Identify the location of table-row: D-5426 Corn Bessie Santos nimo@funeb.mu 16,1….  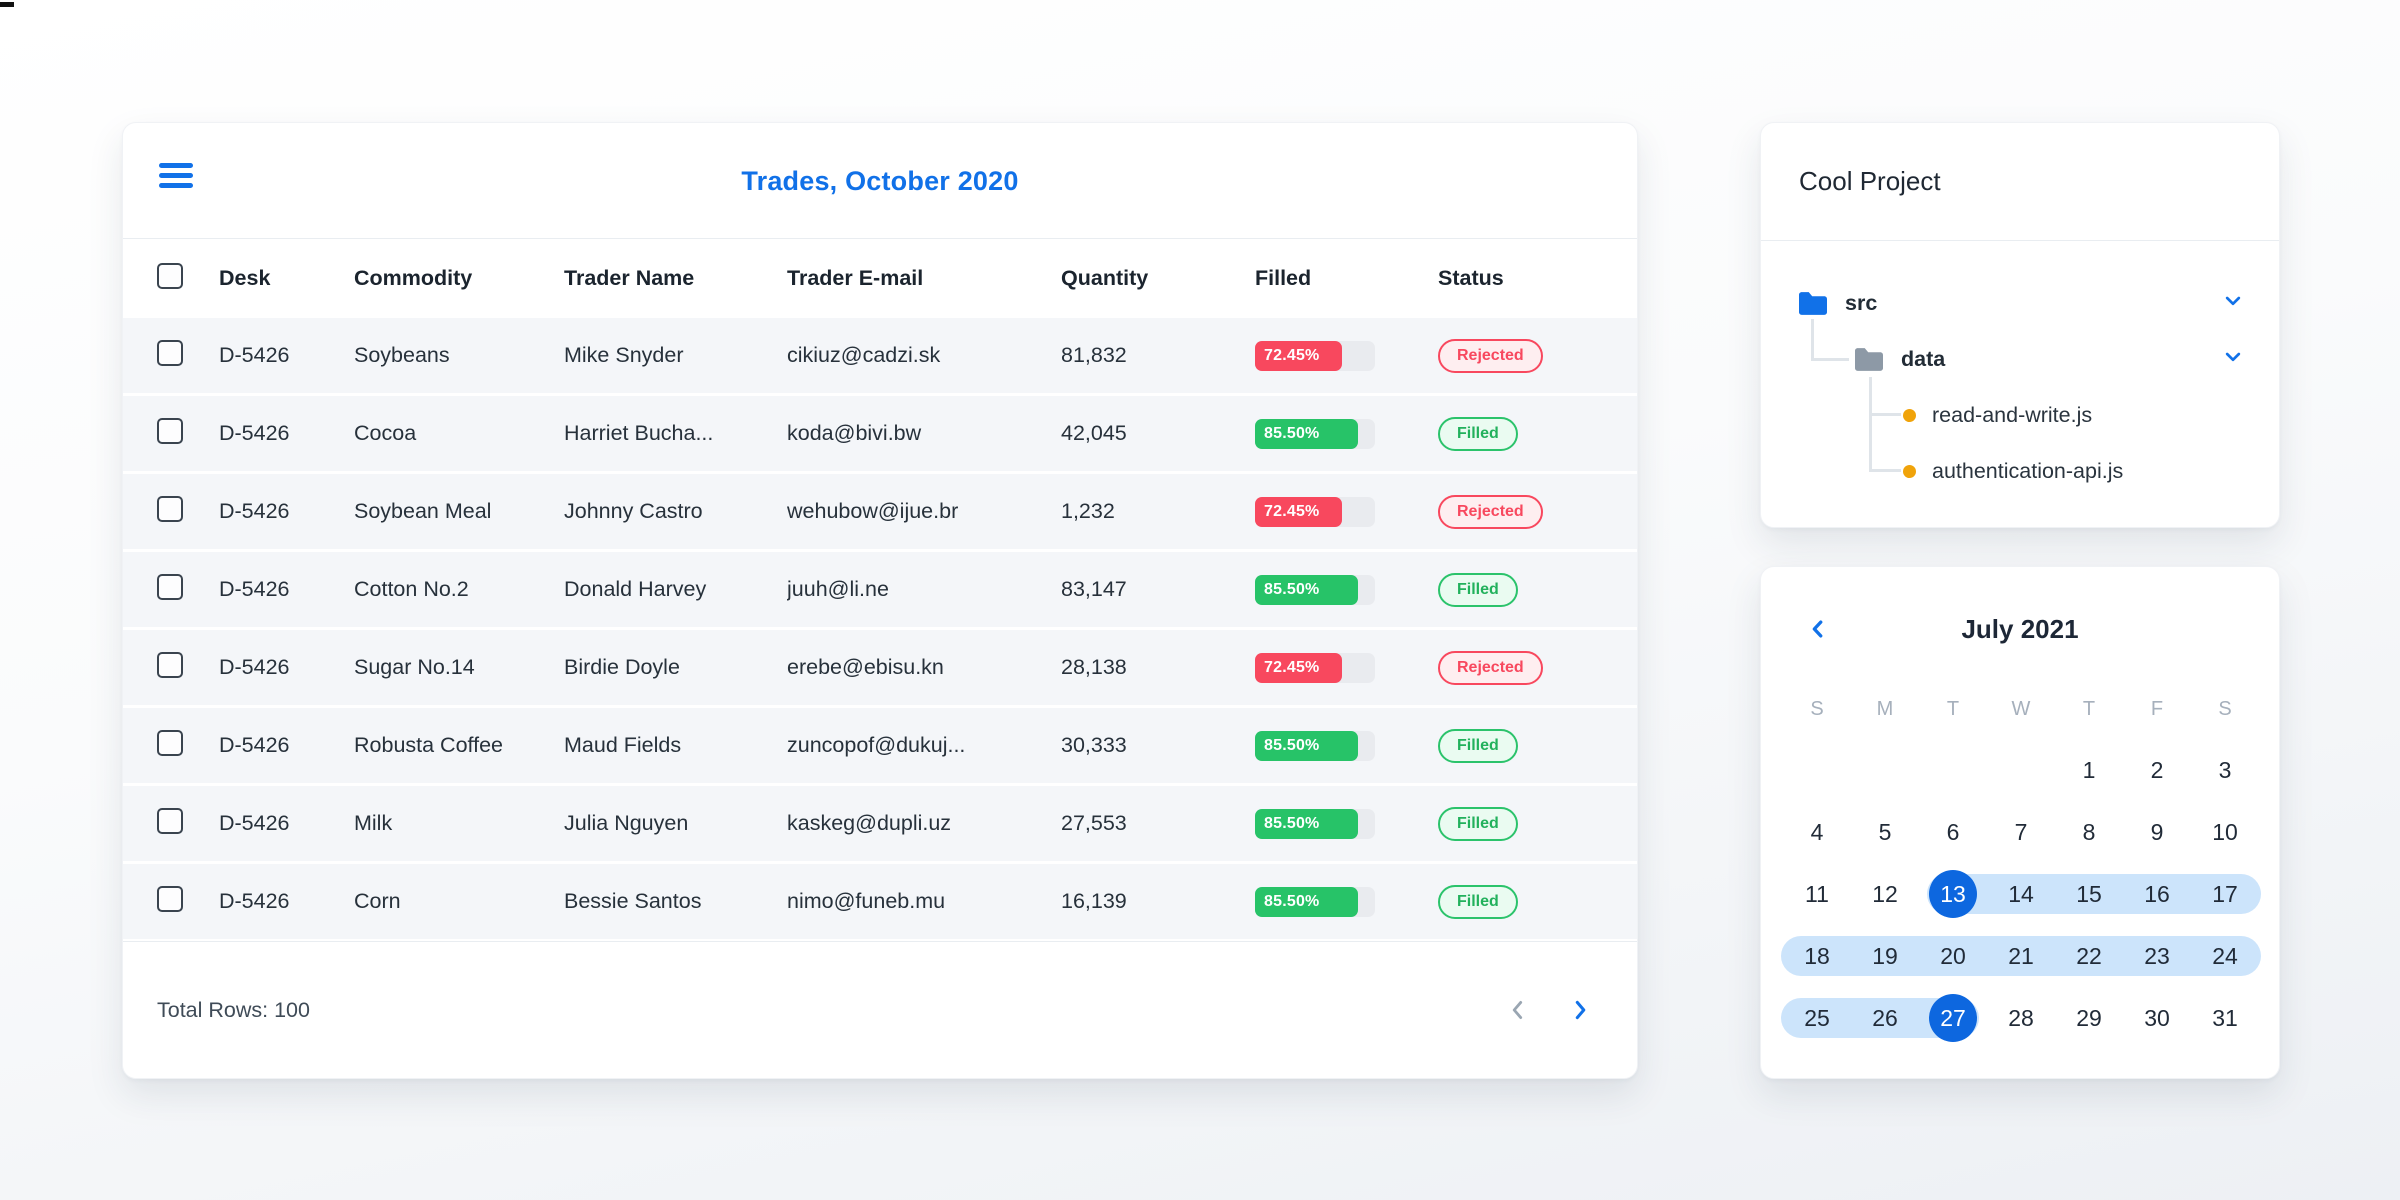
(880, 901).